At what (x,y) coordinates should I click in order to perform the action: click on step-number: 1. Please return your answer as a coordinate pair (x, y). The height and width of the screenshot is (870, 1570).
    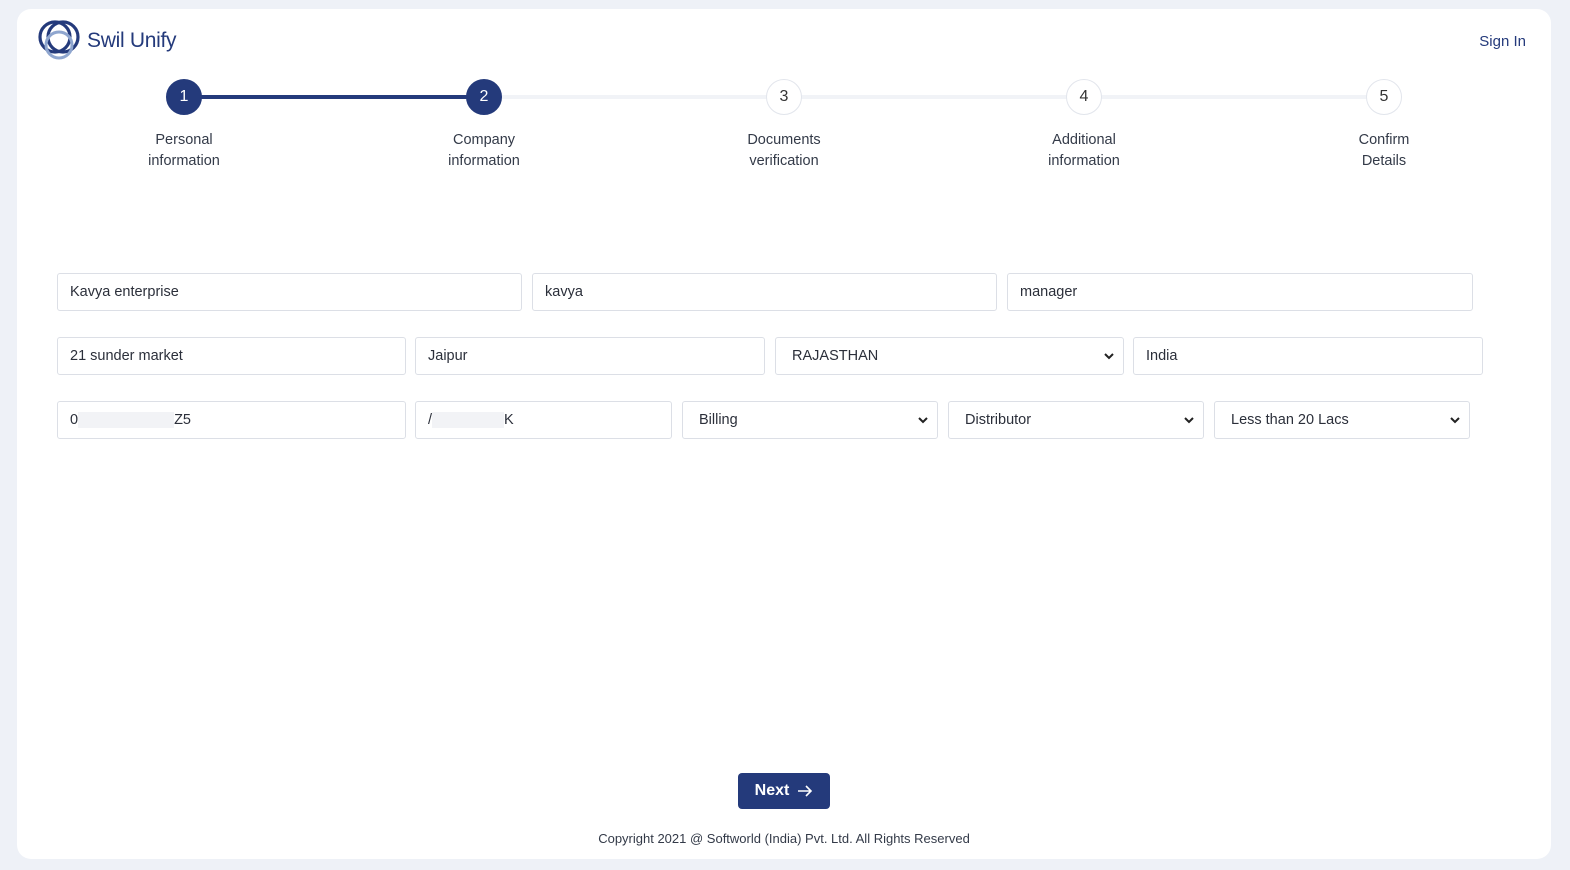
    Looking at the image, I should click on (184, 97).